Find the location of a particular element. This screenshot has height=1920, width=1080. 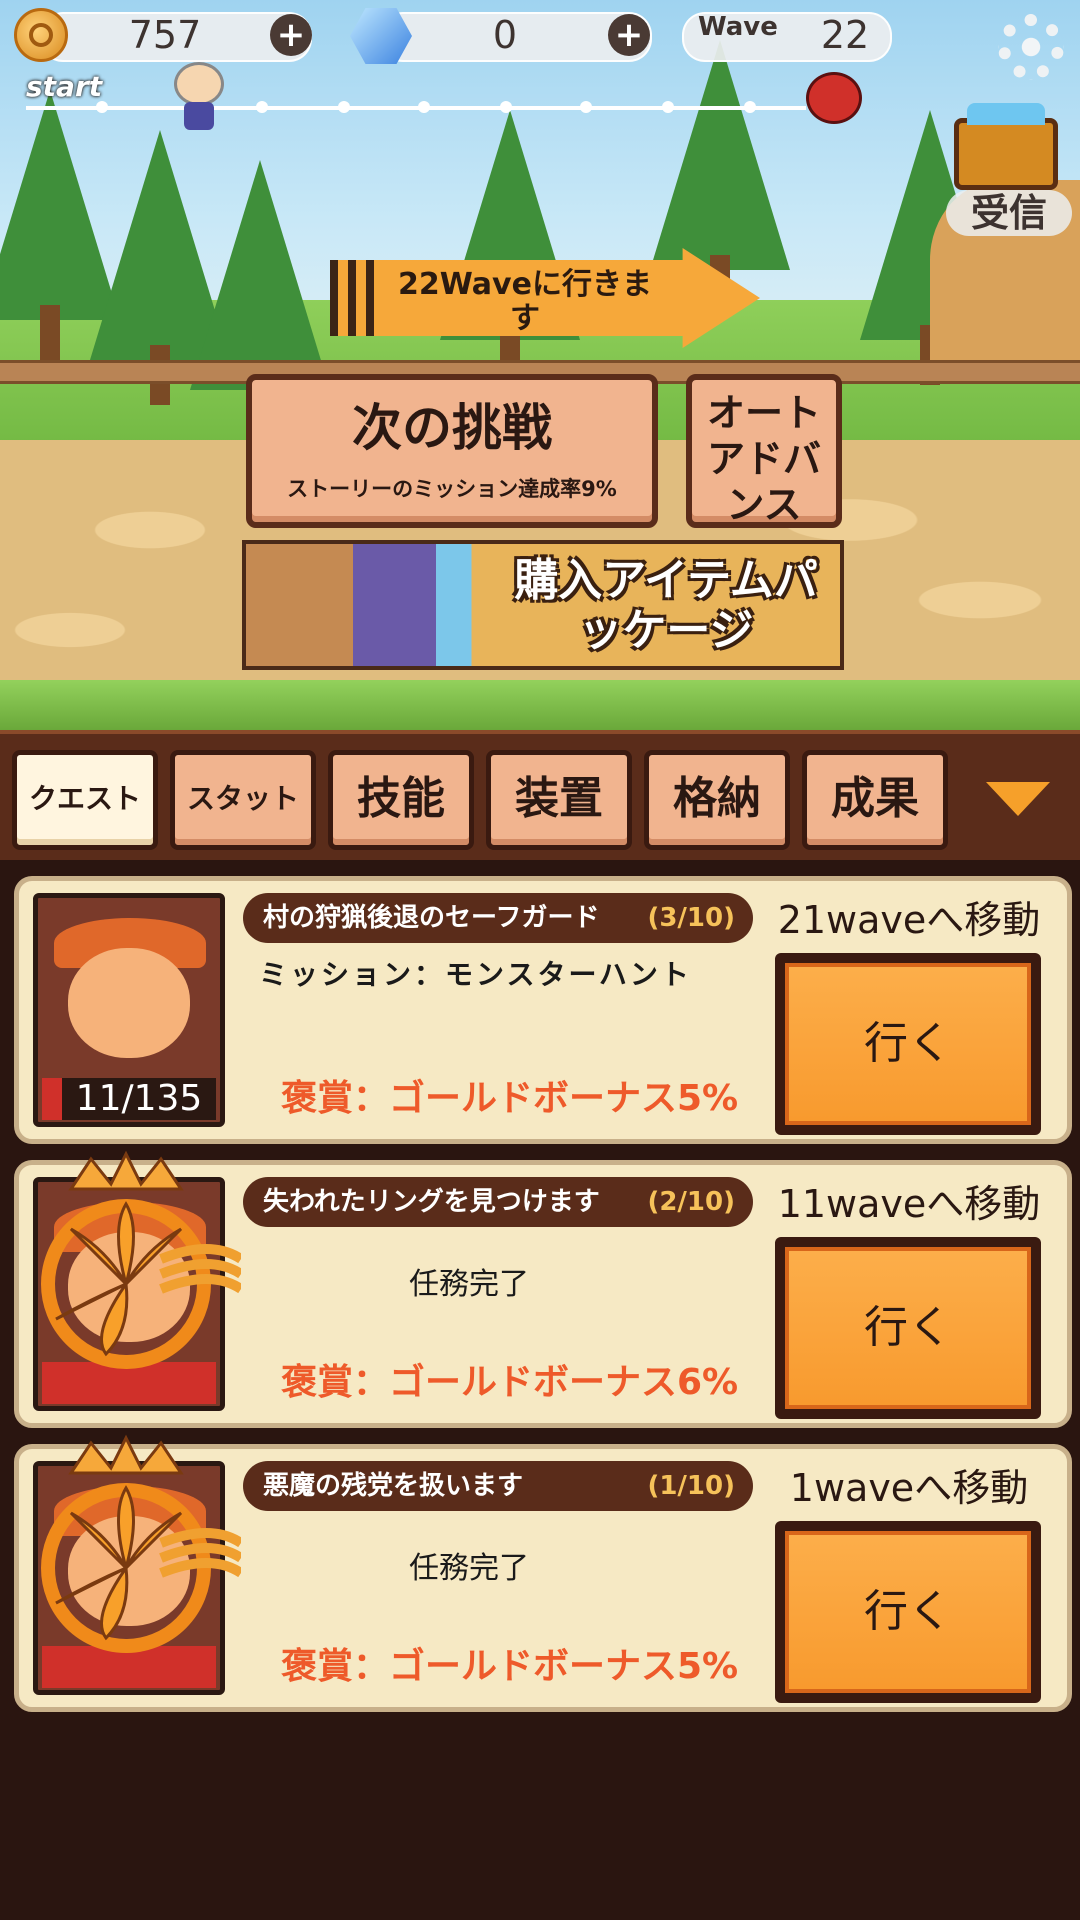

banner-stripes is located at coordinates (356, 298).